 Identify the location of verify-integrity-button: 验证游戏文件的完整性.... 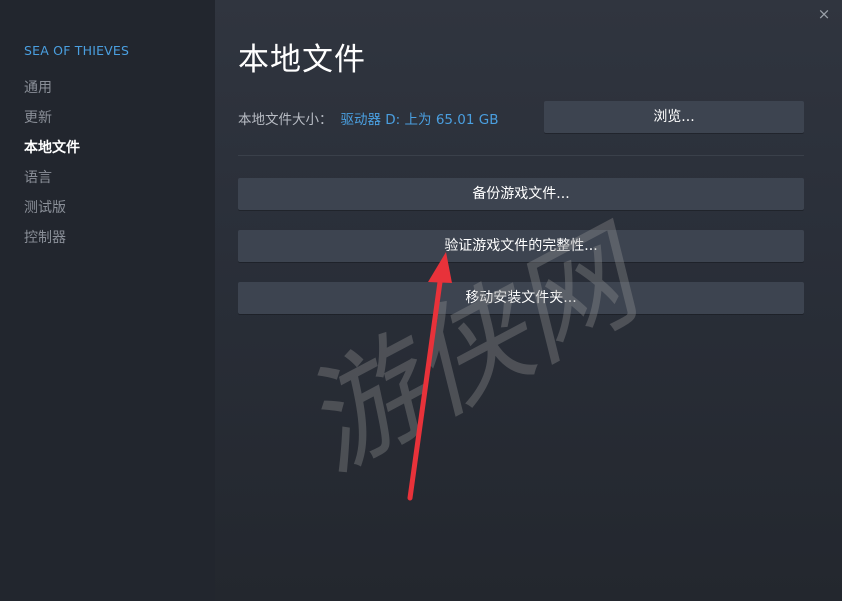
(521, 246).